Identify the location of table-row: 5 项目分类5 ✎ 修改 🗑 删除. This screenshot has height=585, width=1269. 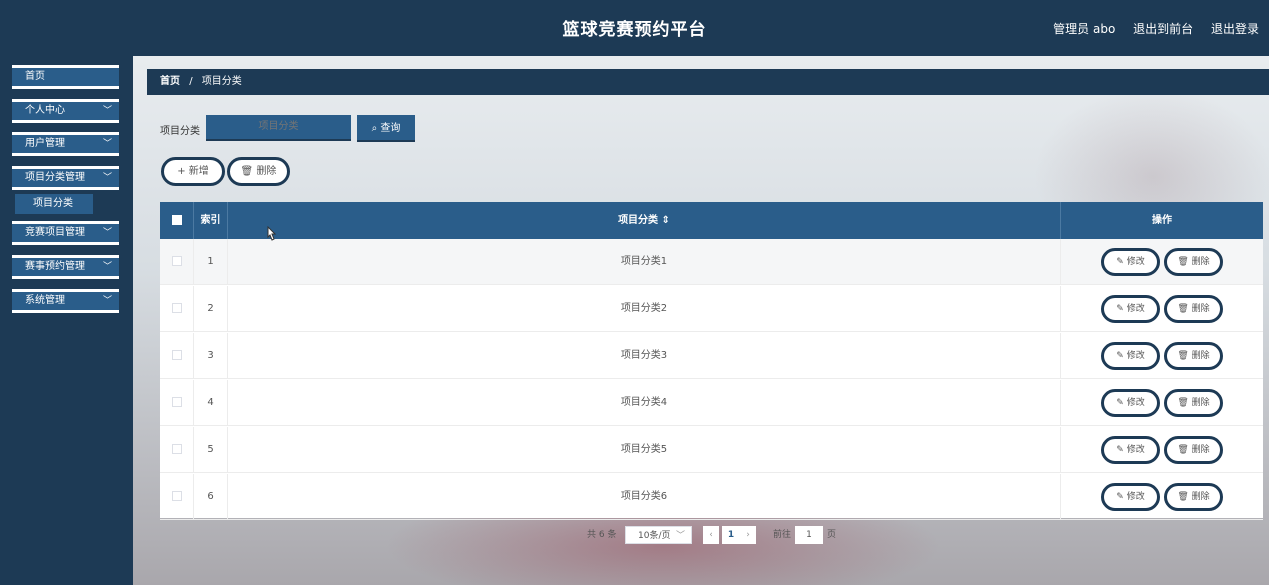
(711, 450).